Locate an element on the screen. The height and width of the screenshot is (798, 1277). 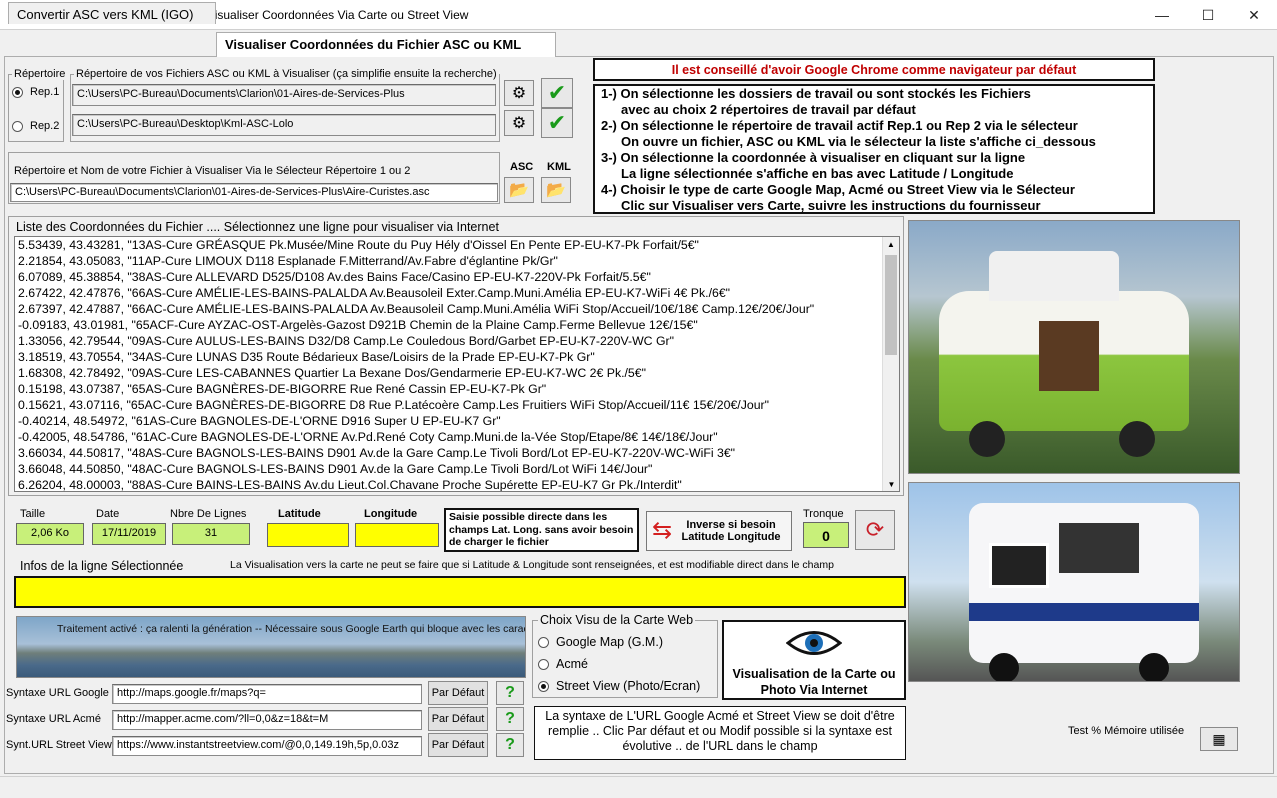
vw-van-photo is located at coordinates (1074, 347).